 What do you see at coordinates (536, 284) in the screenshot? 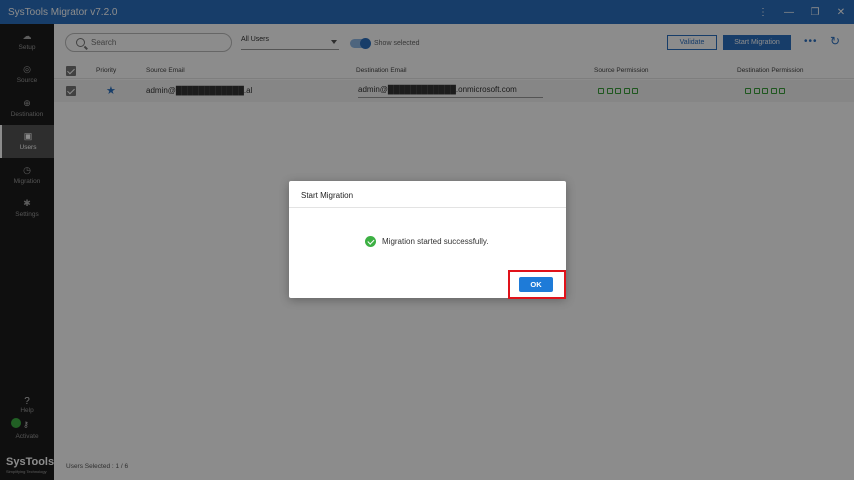
I see `ok-button: OK` at bounding box center [536, 284].